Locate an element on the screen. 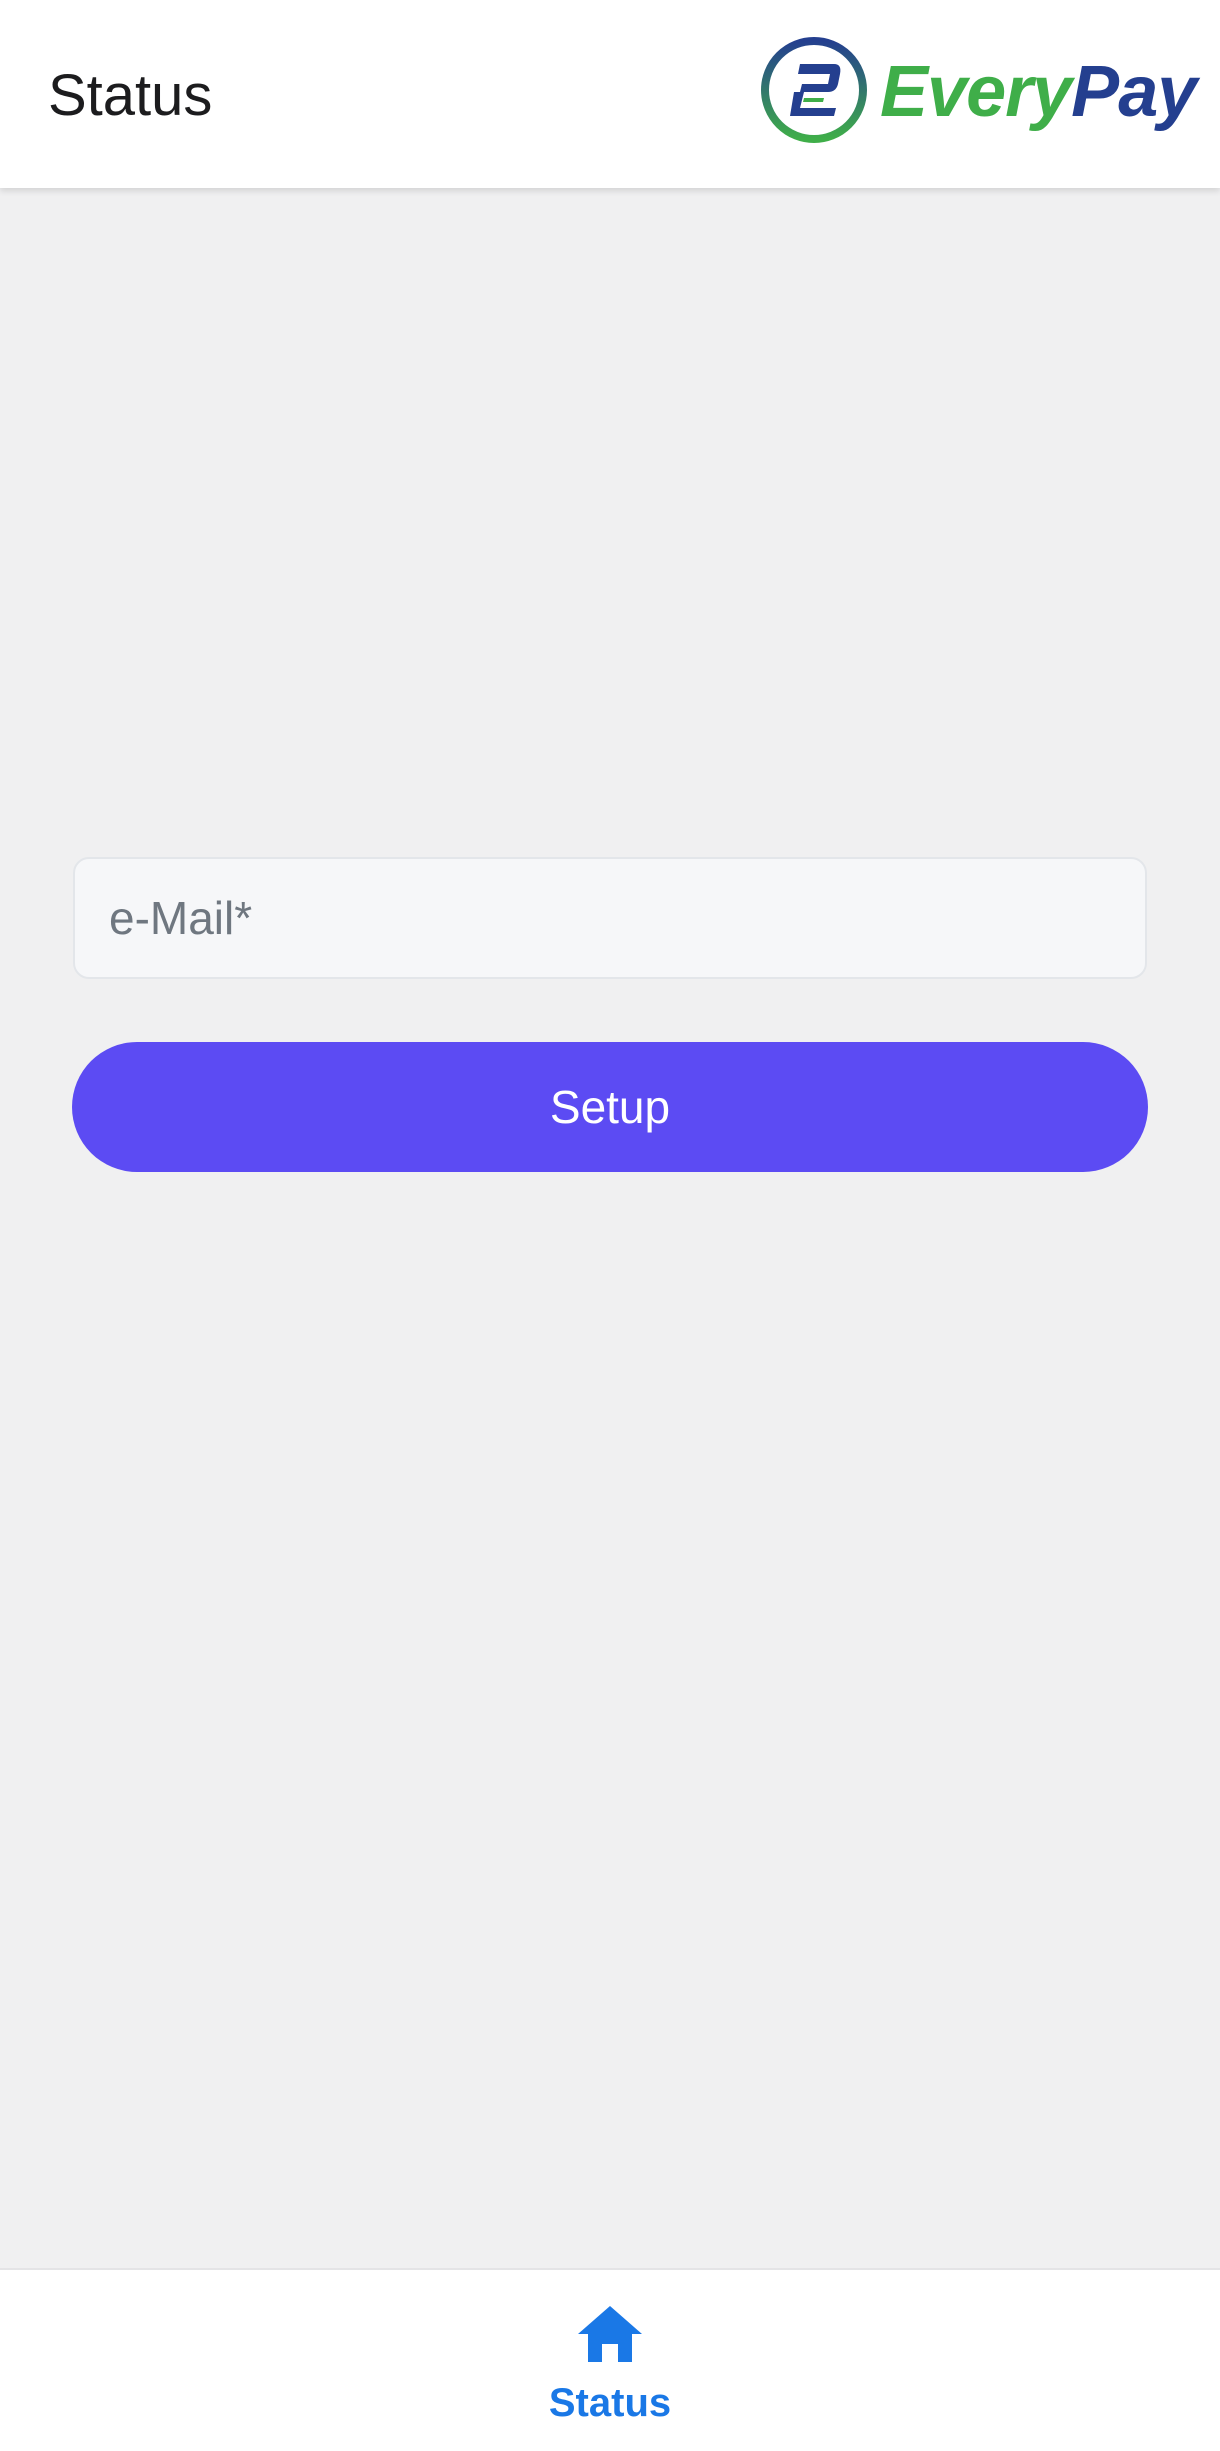 The image size is (1220, 2451). page-title: Status is located at coordinates (130, 95).